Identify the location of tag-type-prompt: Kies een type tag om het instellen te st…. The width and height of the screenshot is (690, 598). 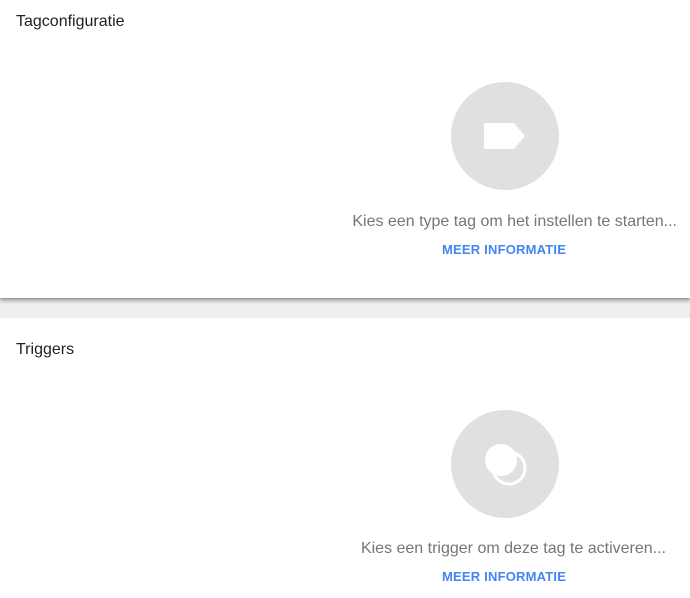
(514, 222).